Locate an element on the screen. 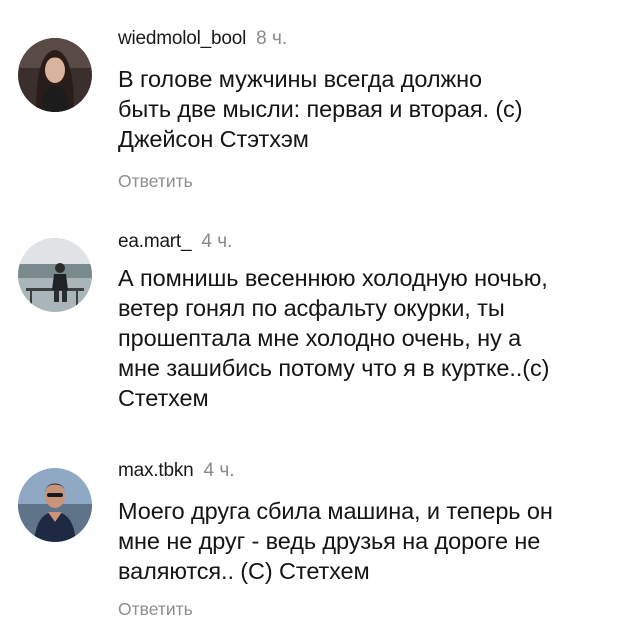 The image size is (640, 640). comment-line: валяются.. (С) Стетхем is located at coordinates (244, 571).